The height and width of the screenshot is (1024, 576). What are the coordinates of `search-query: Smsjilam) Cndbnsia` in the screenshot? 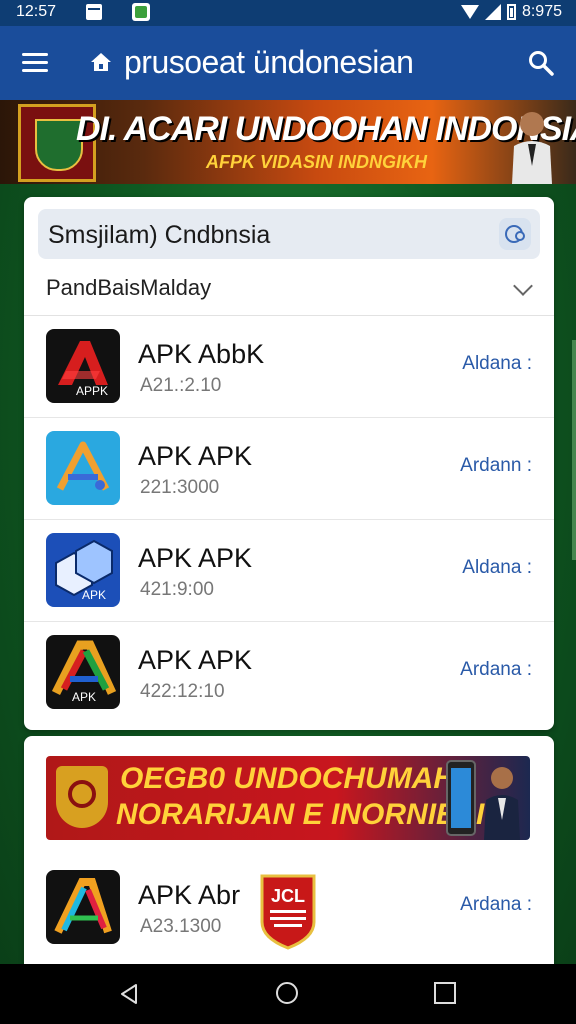 It's located at (159, 235).